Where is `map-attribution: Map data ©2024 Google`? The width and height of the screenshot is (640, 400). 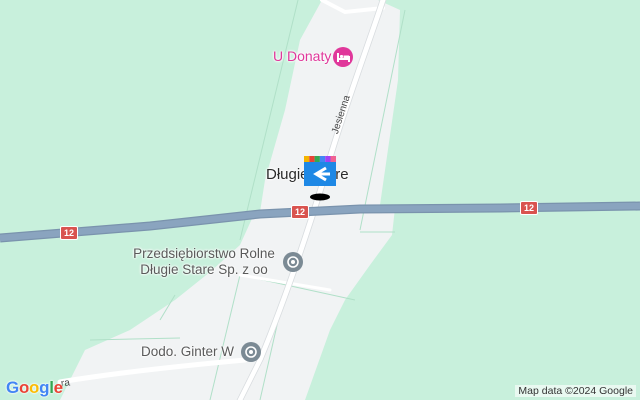
map-attribution: Map data ©2024 Google is located at coordinates (575, 391).